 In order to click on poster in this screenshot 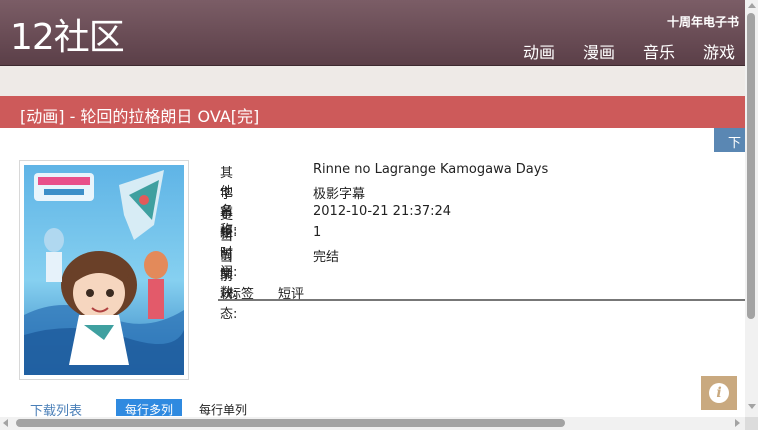, I will do `click(104, 270)`.